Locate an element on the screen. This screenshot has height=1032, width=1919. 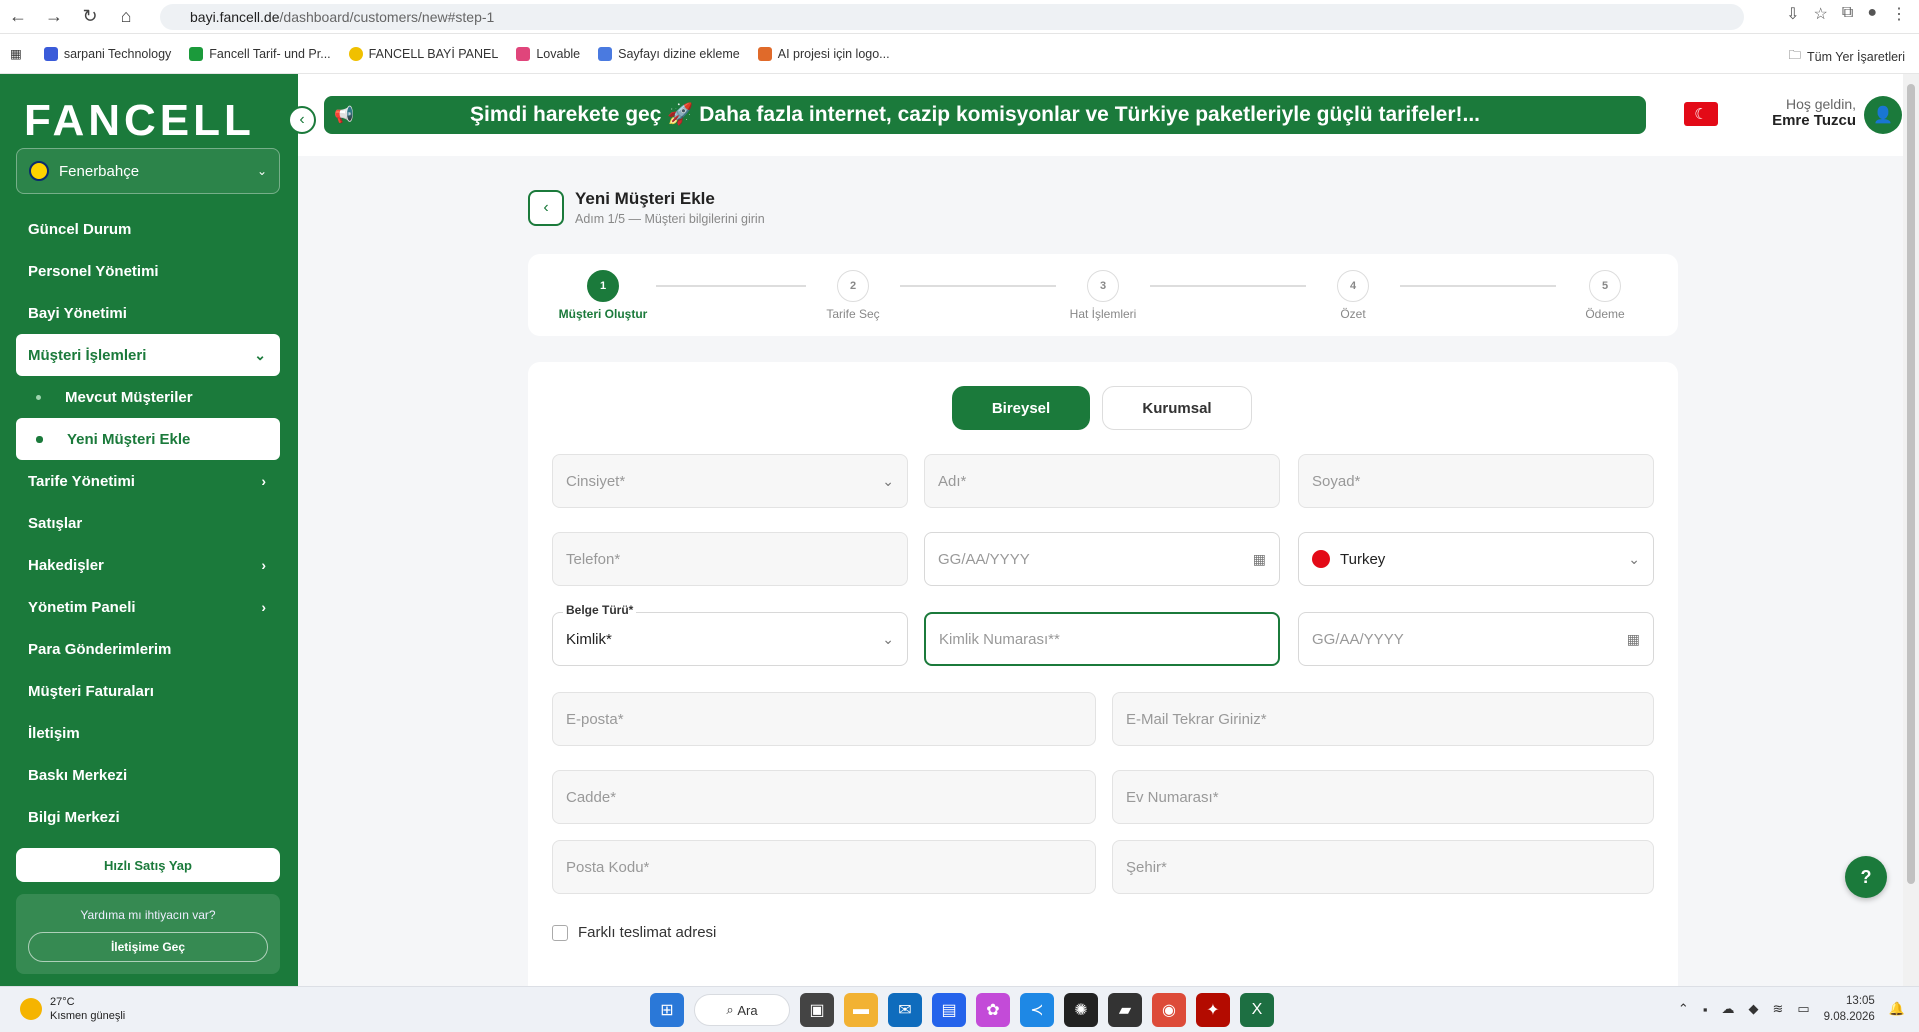
excel-icon: X is located at coordinates (1257, 1010).